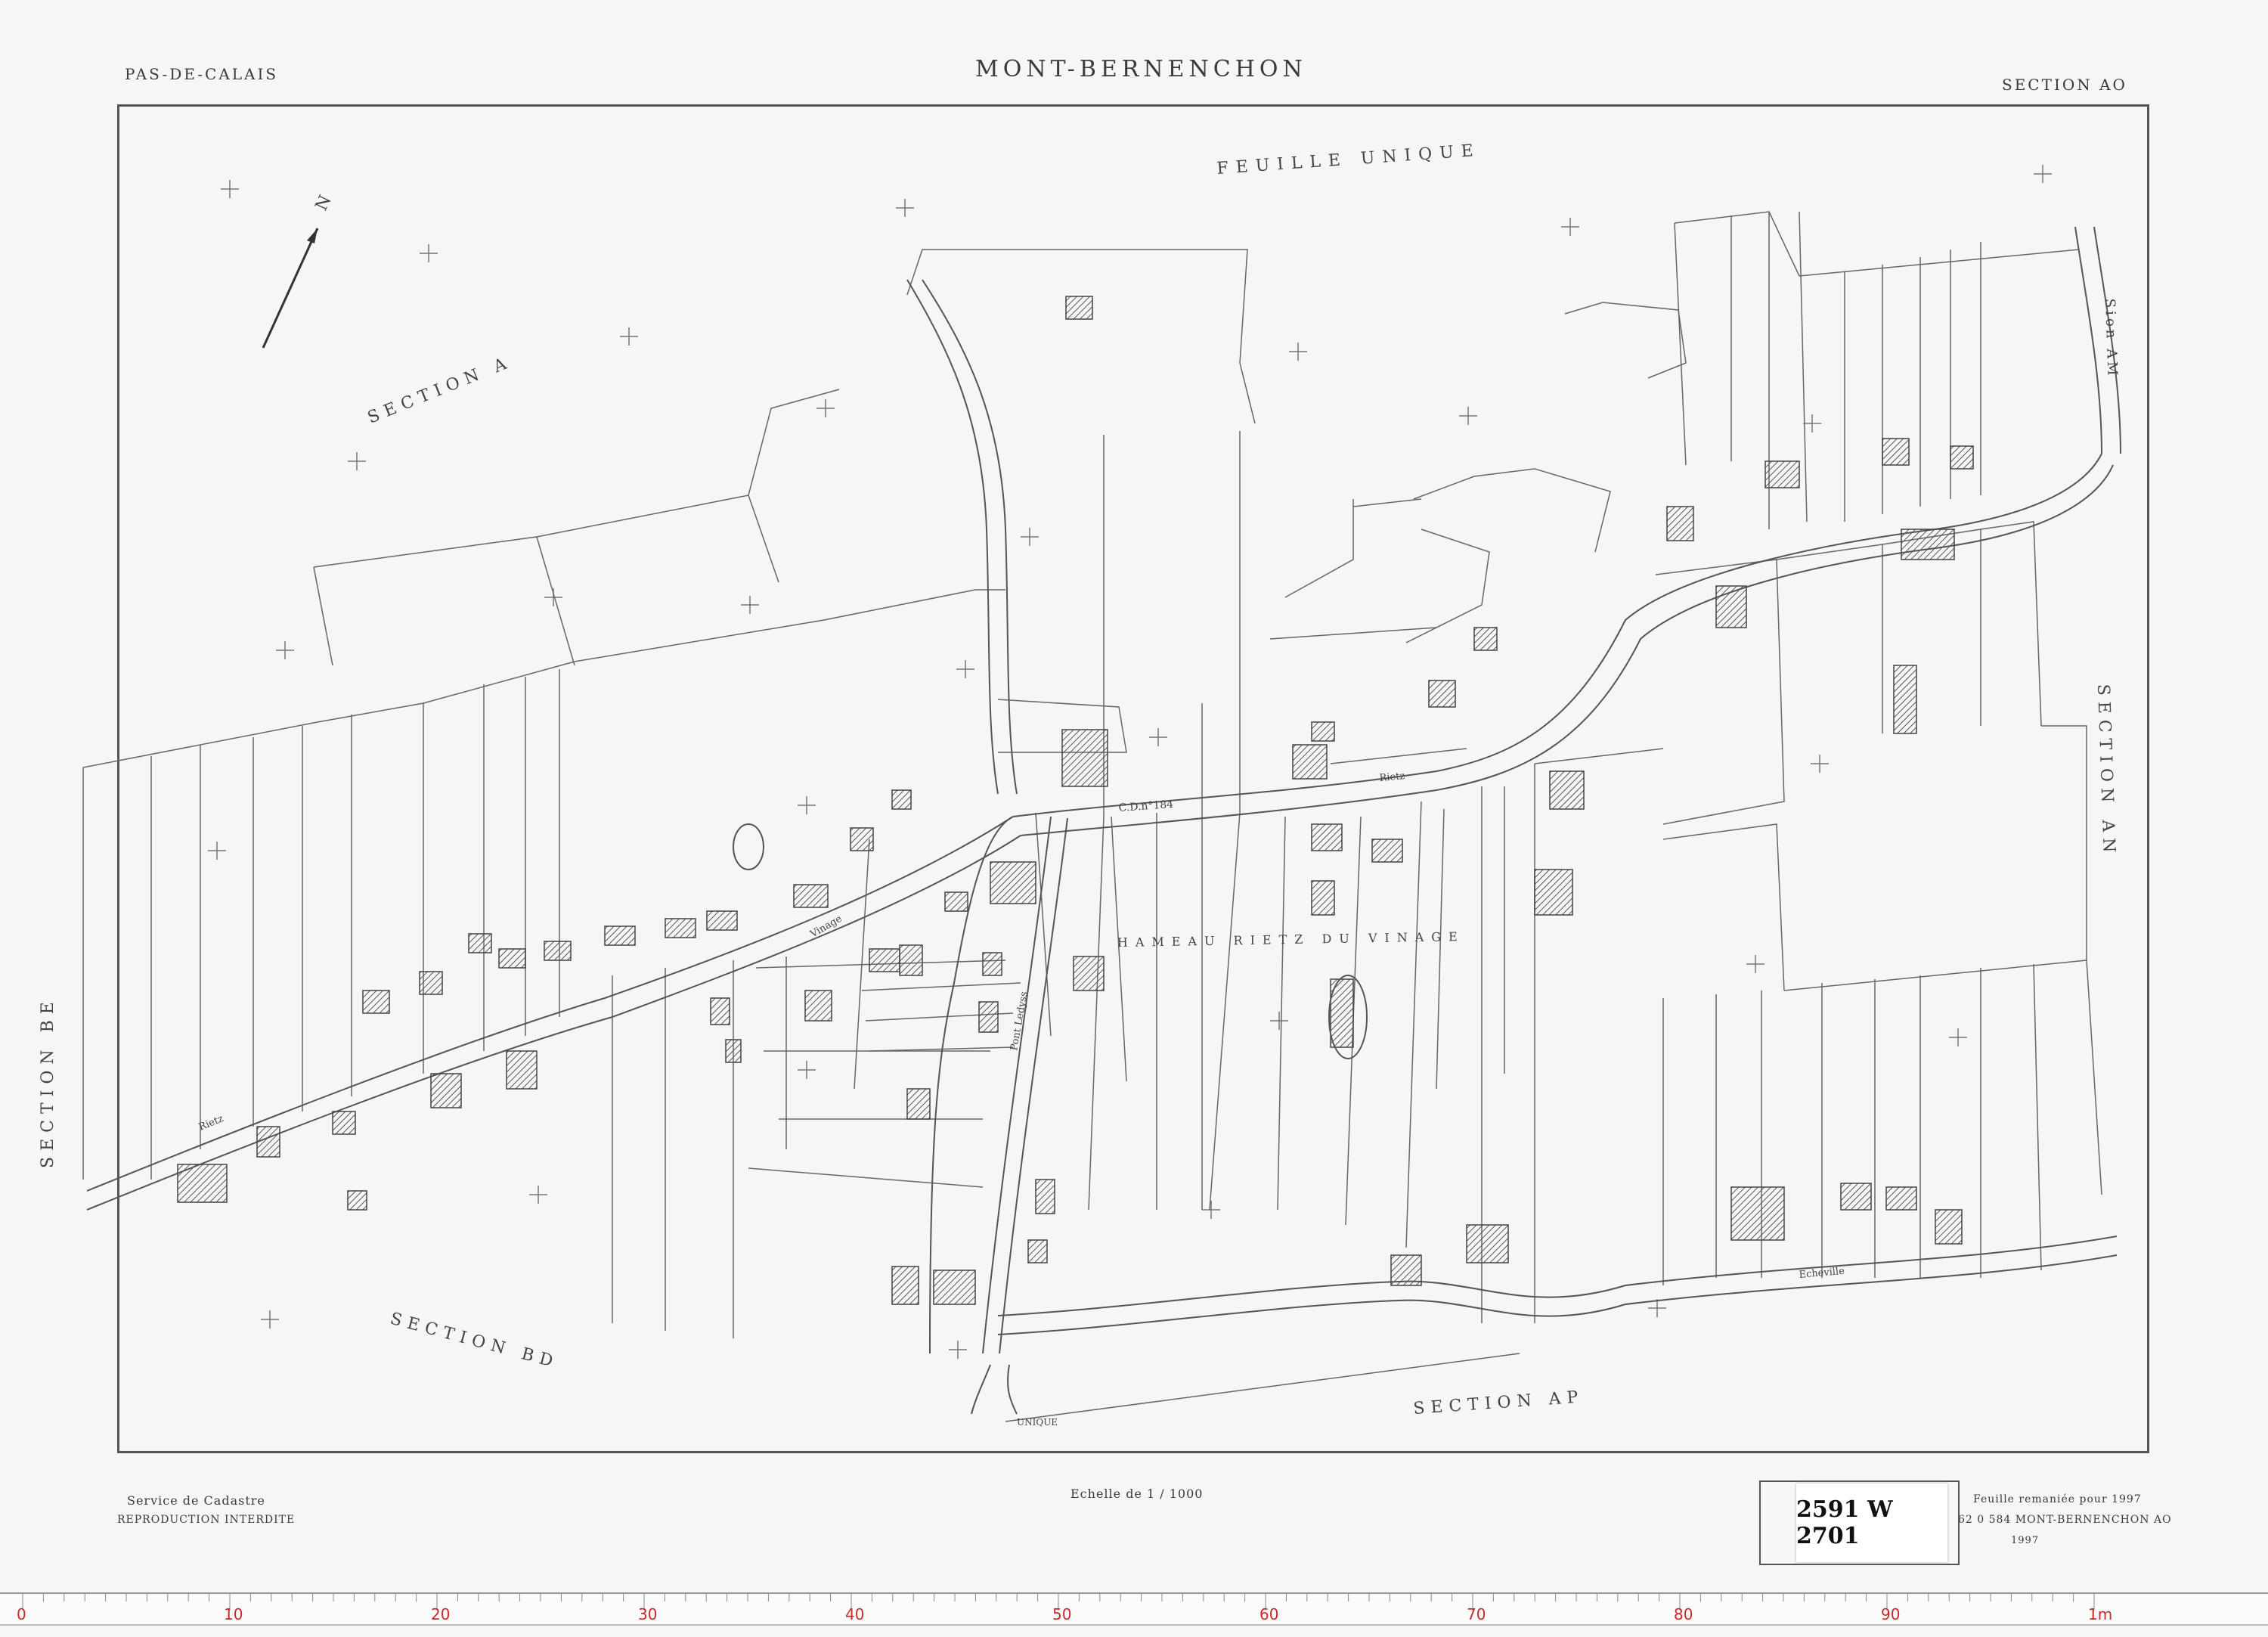  I want to click on commune-ref-label: 62 0 584 MONT-BERNENCHON AO, so click(2065, 1520).